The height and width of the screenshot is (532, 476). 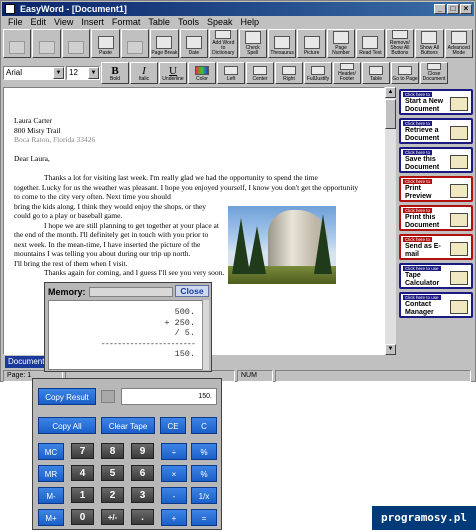 I want to click on tape-scrollbar, so click(x=205, y=335).